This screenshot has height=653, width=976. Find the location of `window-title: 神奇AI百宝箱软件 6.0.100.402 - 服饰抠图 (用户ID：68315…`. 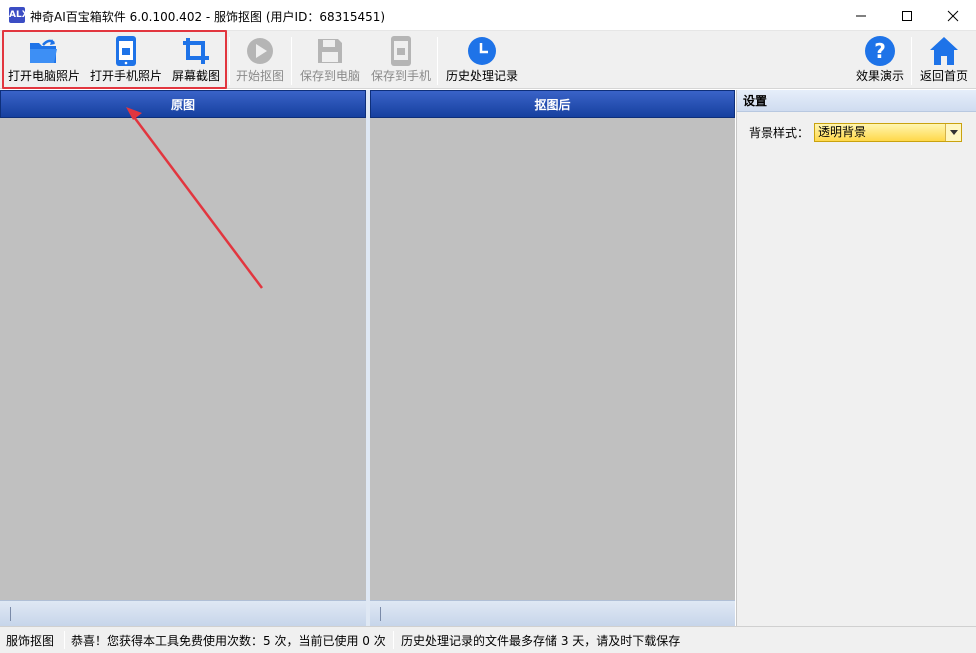

window-title: 神奇AI百宝箱软件 6.0.100.402 - 服饰抠图 (用户ID：68315… is located at coordinates (208, 17).